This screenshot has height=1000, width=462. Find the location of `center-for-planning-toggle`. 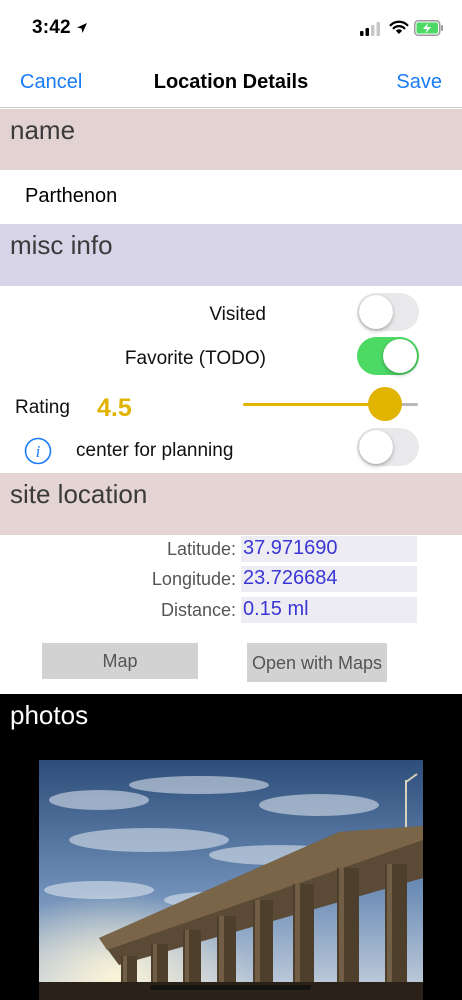

center-for-planning-toggle is located at coordinates (388, 447).